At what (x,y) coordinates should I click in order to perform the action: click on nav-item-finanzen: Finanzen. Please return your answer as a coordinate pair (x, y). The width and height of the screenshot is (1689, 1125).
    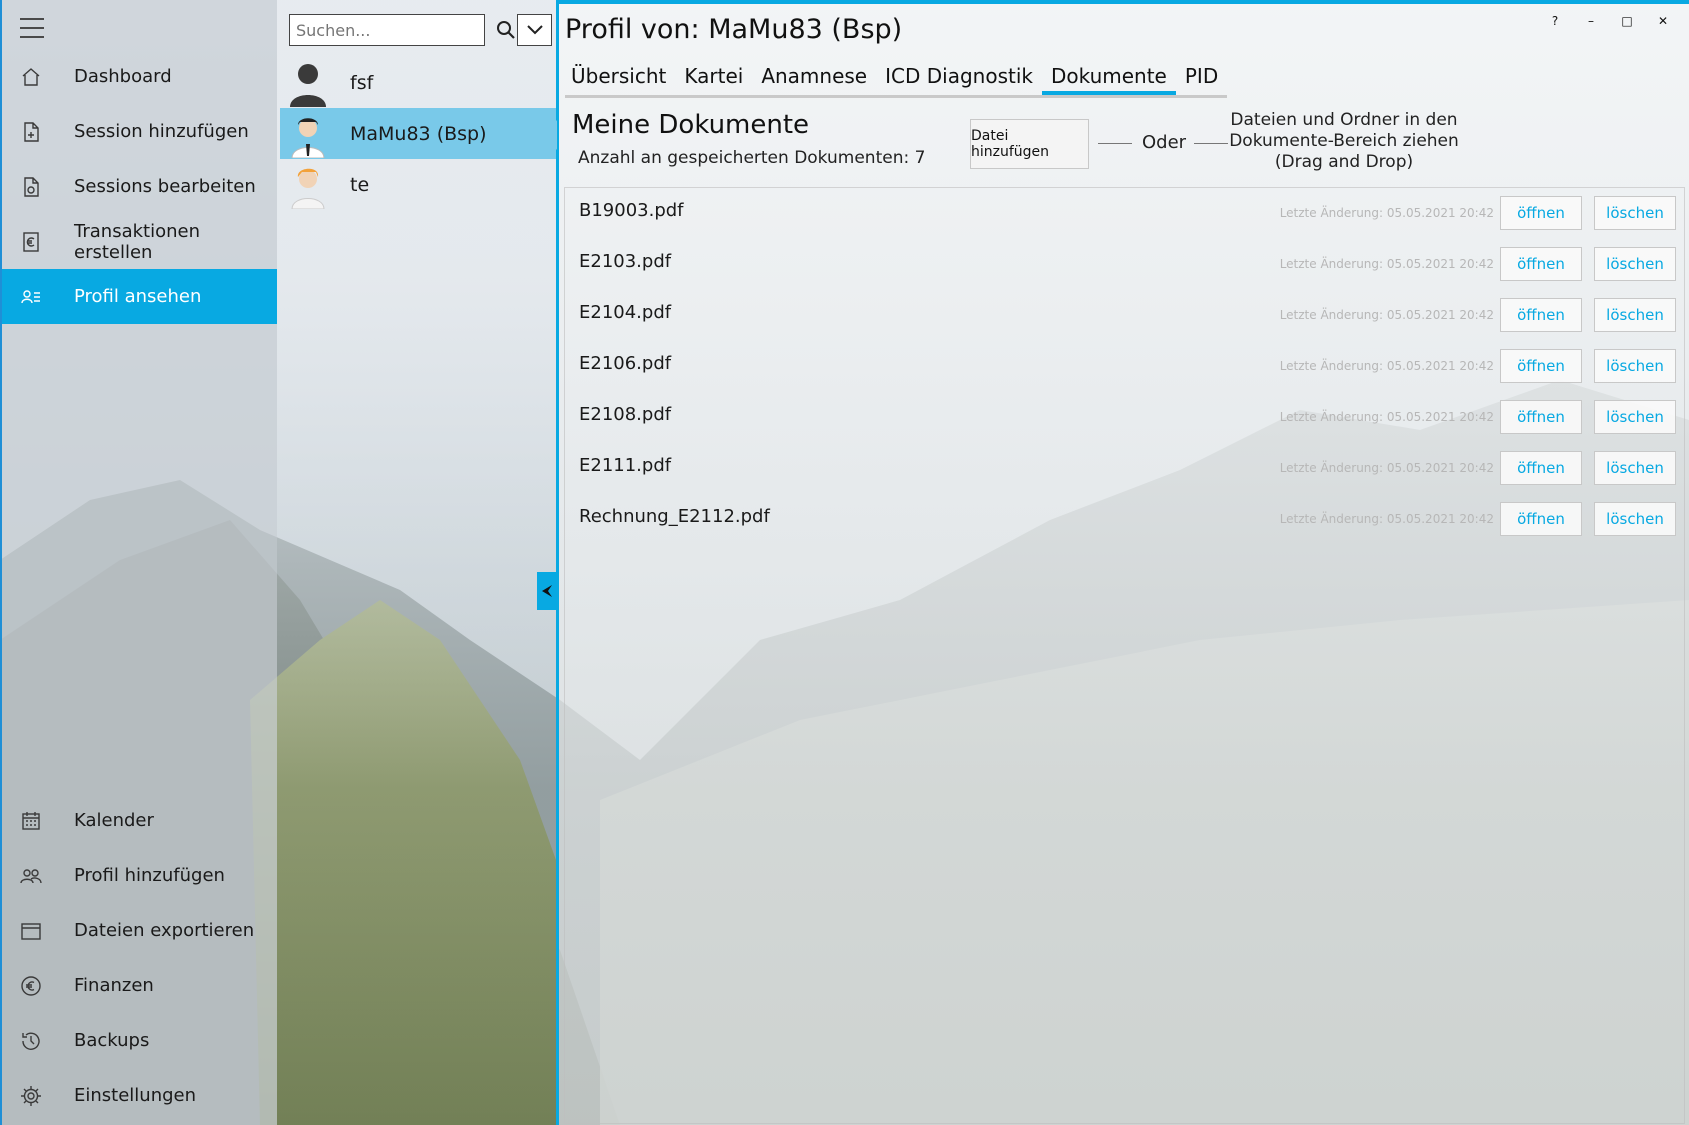
    Looking at the image, I should click on (139, 985).